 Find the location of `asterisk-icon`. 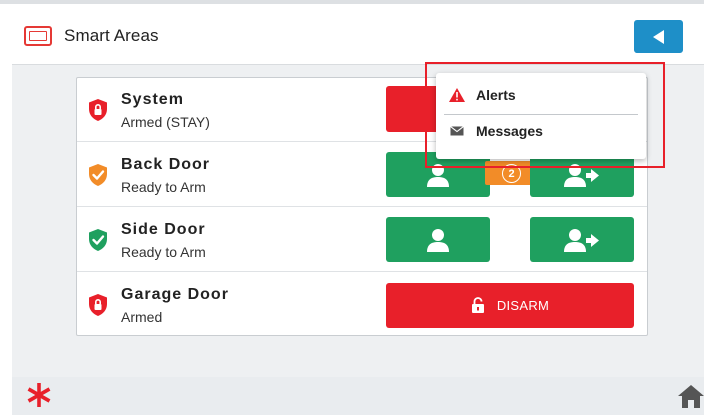

asterisk-icon is located at coordinates (39, 395).